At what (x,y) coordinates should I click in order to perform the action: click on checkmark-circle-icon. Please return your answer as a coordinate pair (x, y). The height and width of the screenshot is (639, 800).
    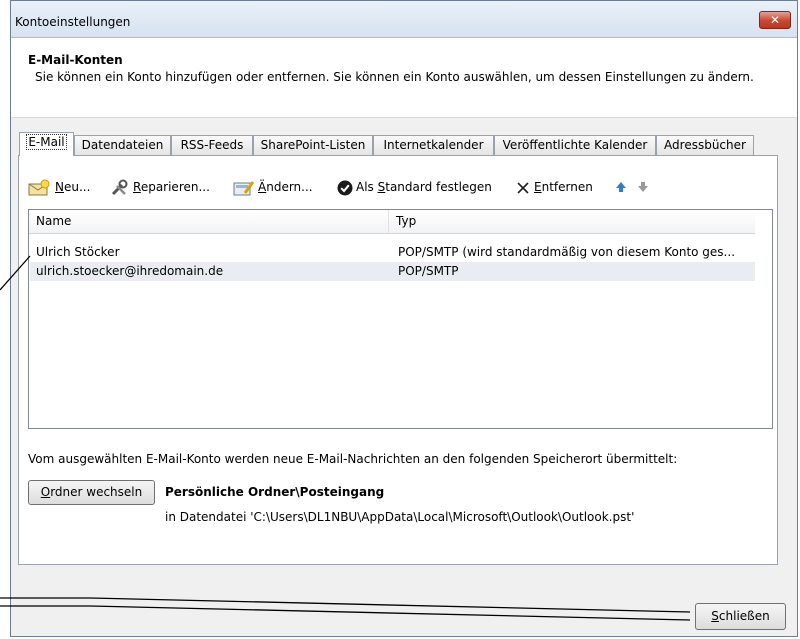
    Looking at the image, I should click on (345, 187).